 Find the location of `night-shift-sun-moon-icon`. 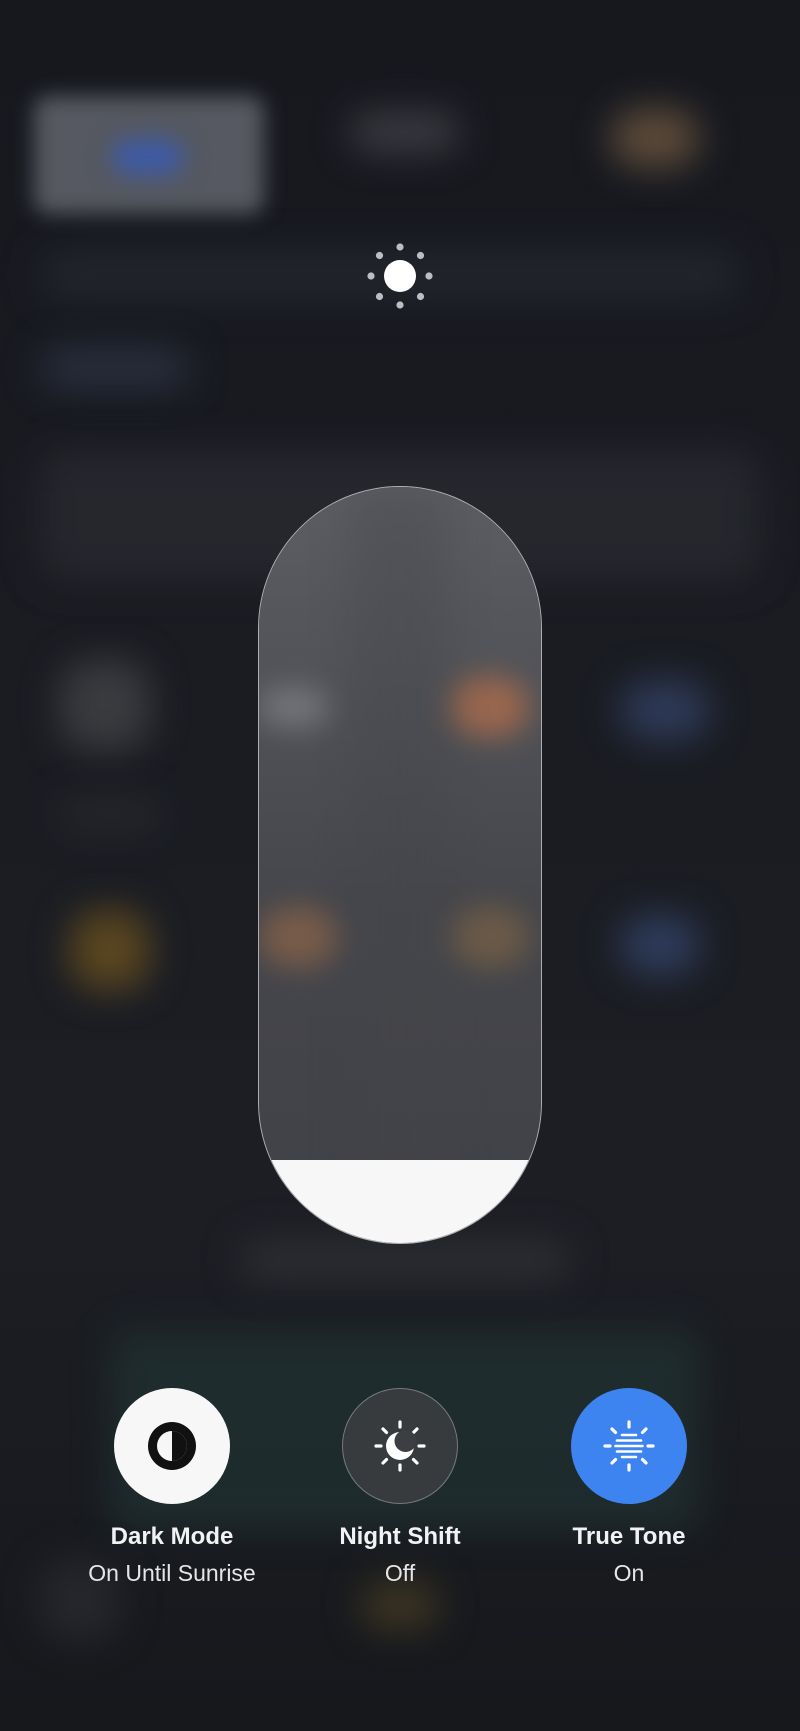

night-shift-sun-moon-icon is located at coordinates (400, 1446).